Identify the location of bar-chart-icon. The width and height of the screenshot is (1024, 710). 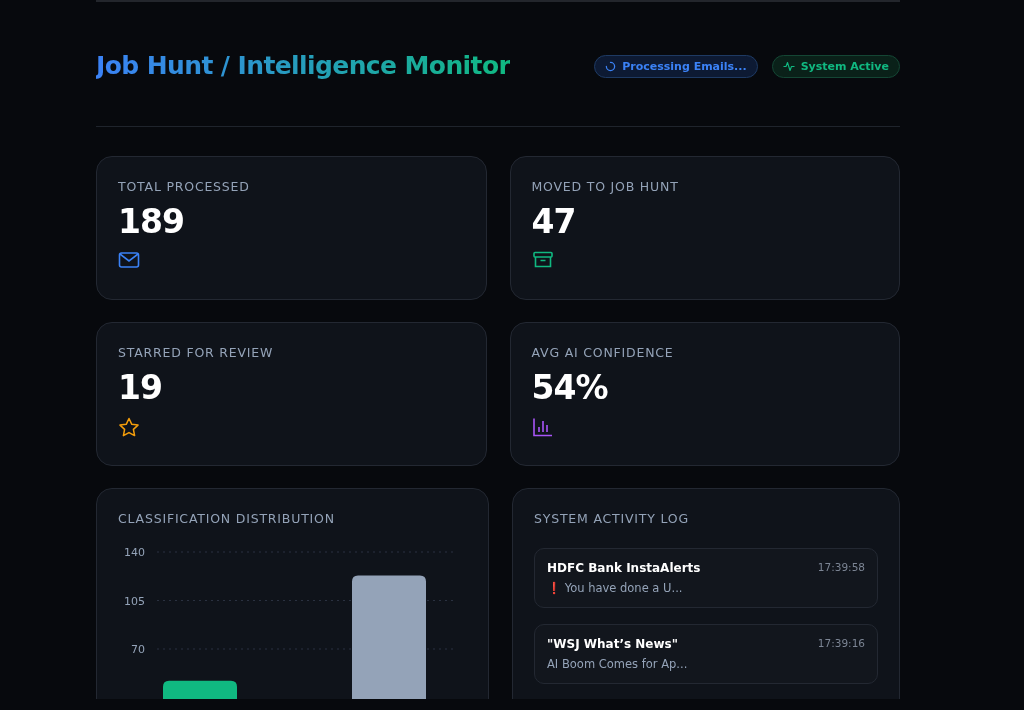
(542, 427).